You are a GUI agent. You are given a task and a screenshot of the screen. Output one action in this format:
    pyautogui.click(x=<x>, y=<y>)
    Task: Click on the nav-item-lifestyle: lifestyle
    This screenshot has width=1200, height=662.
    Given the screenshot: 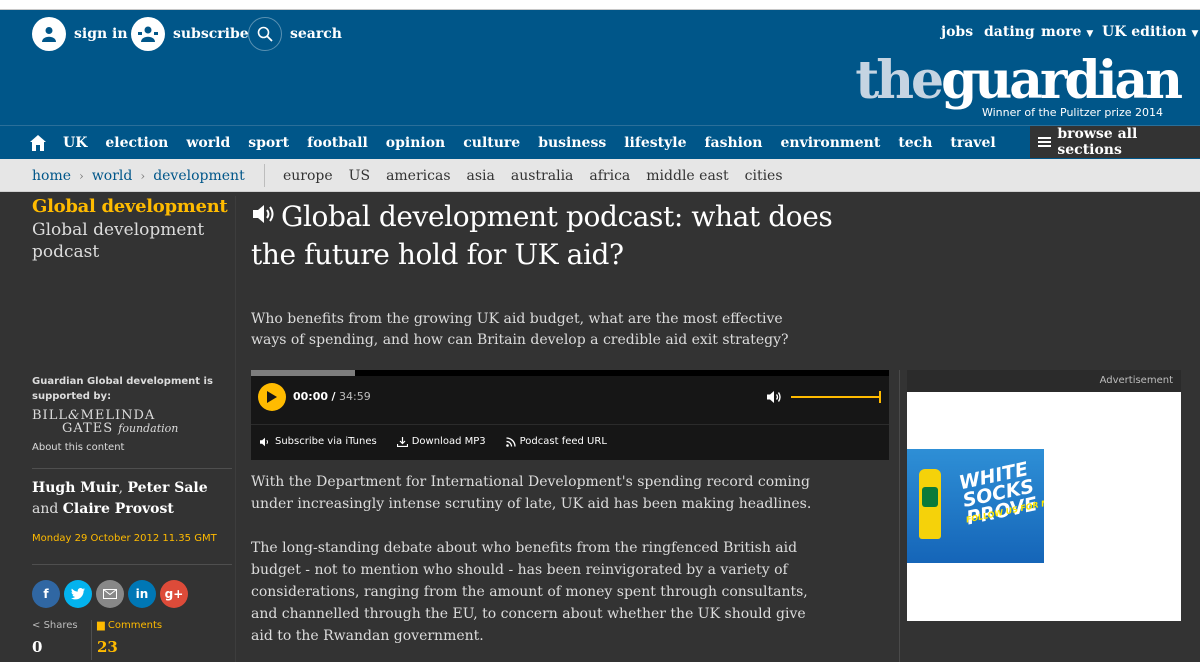 What is the action you would take?
    pyautogui.click(x=655, y=143)
    